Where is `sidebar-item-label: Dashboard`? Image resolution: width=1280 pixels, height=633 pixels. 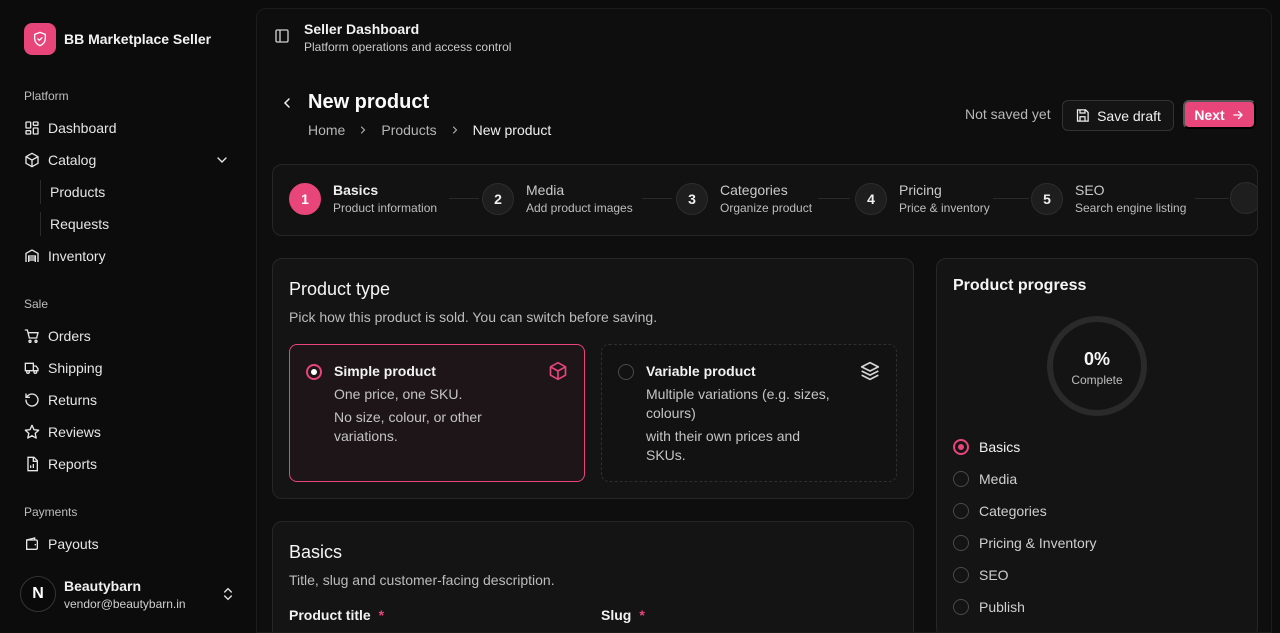 sidebar-item-label: Dashboard is located at coordinates (82, 128).